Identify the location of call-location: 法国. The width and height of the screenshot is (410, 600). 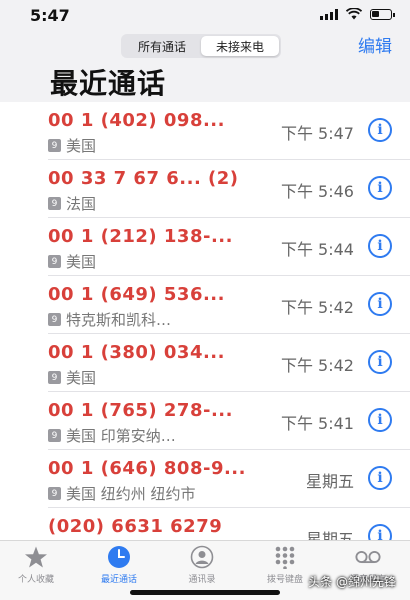
(81, 204).